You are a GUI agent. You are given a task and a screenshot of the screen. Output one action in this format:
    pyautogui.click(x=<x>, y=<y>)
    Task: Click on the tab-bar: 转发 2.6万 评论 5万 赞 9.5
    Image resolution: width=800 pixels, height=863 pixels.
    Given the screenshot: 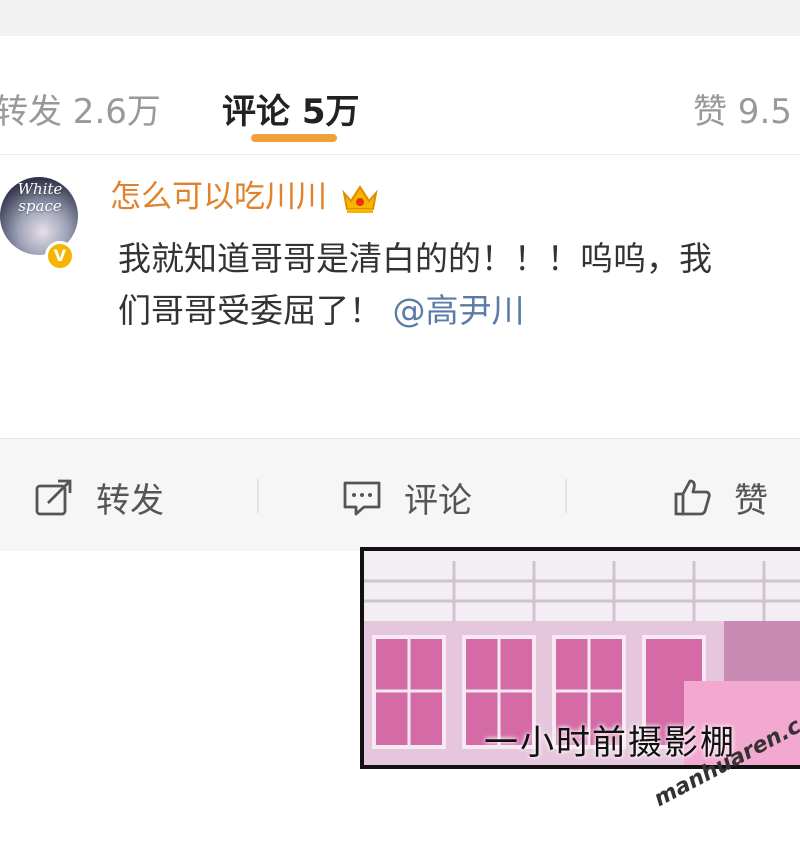 What is the action you would take?
    pyautogui.click(x=400, y=95)
    